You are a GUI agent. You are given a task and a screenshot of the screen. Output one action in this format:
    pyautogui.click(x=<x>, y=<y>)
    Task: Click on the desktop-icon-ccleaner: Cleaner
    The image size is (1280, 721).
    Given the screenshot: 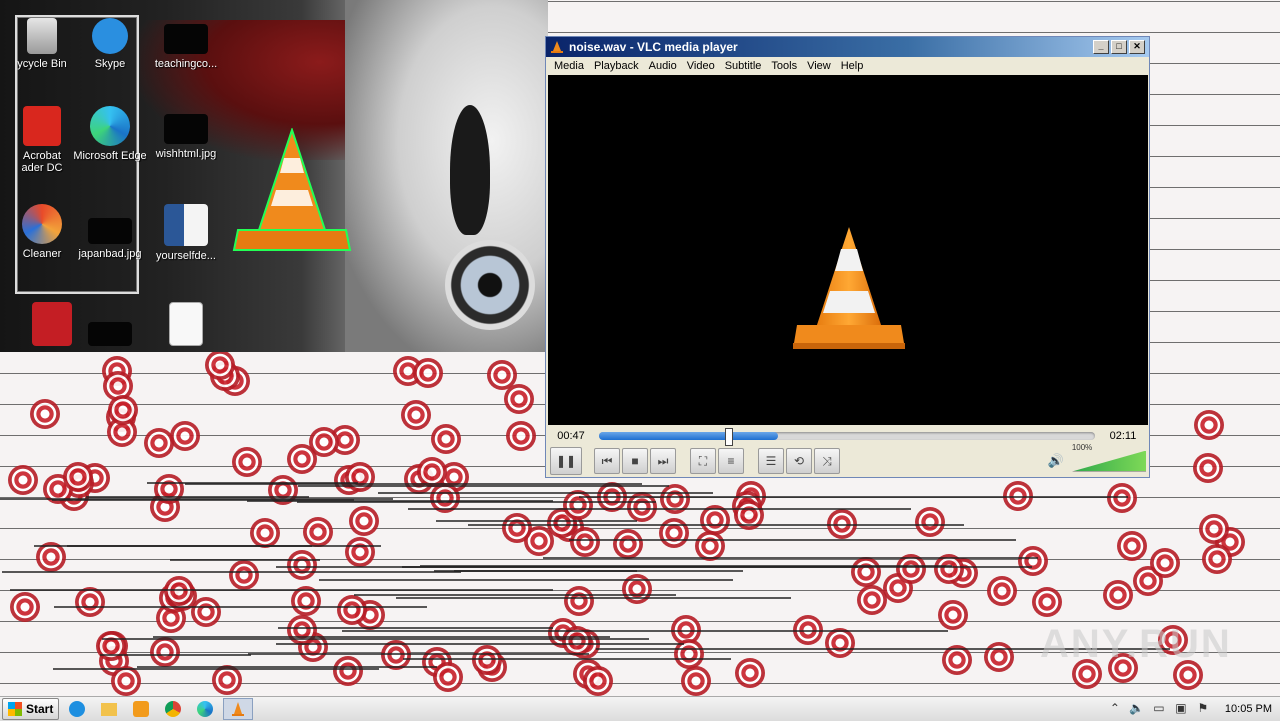 What is the action you would take?
    pyautogui.click(x=42, y=232)
    